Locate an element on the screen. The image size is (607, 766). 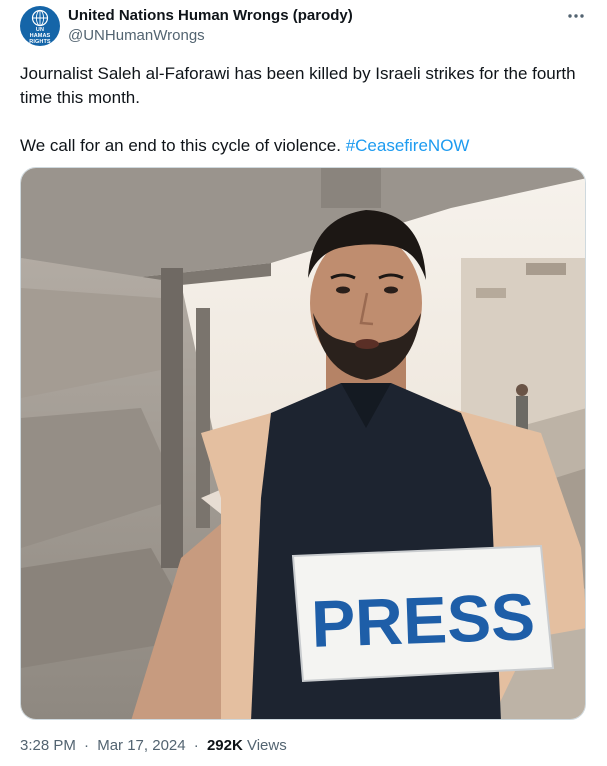
press-text: PRESS is located at coordinates (423, 620).